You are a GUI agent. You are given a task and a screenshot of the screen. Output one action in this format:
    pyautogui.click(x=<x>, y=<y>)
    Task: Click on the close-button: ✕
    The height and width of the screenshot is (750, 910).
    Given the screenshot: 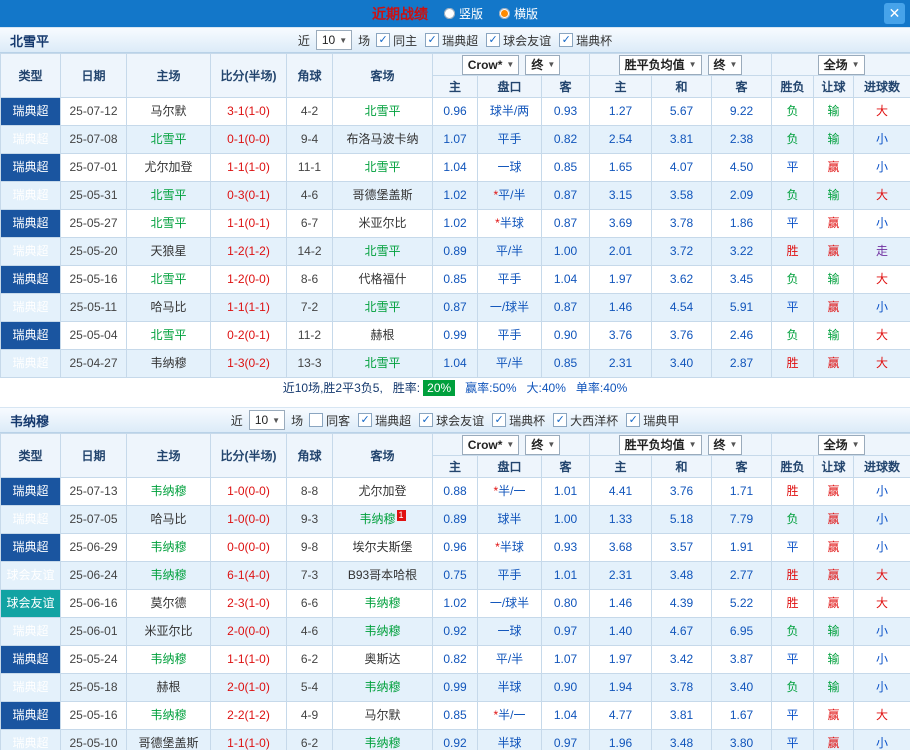 What is the action you would take?
    pyautogui.click(x=894, y=13)
    